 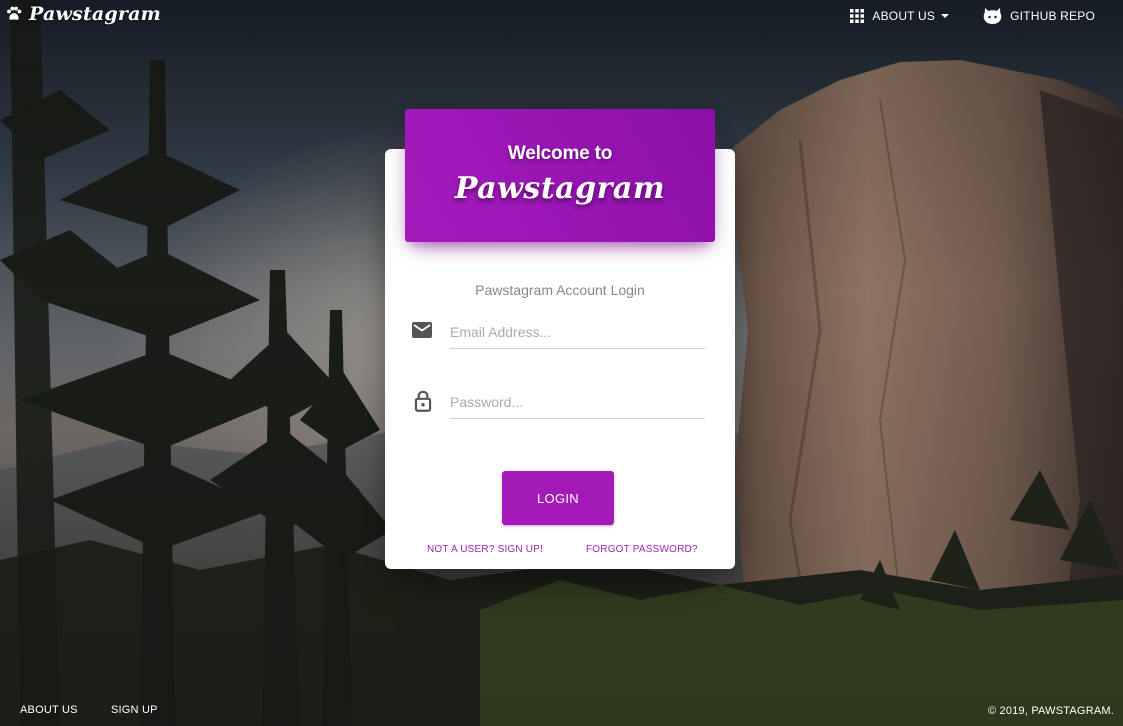 I want to click on about-us-dropdown: ABOUT US, so click(x=899, y=16).